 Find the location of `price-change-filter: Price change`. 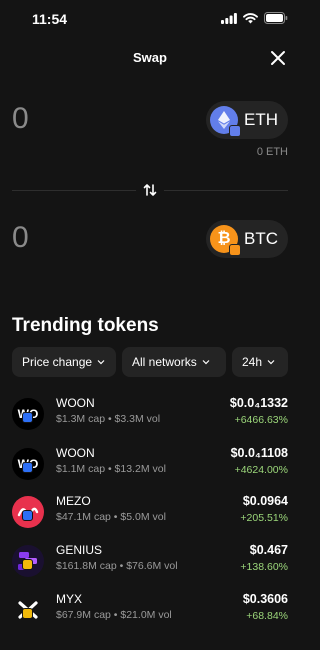

price-change-filter: Price change is located at coordinates (64, 362).